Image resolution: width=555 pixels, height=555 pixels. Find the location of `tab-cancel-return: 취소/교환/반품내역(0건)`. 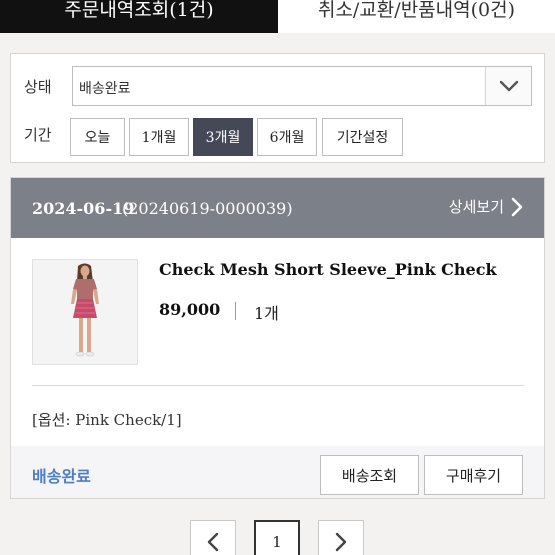

tab-cancel-return: 취소/교환/반품내역(0건) is located at coordinates (416, 16).